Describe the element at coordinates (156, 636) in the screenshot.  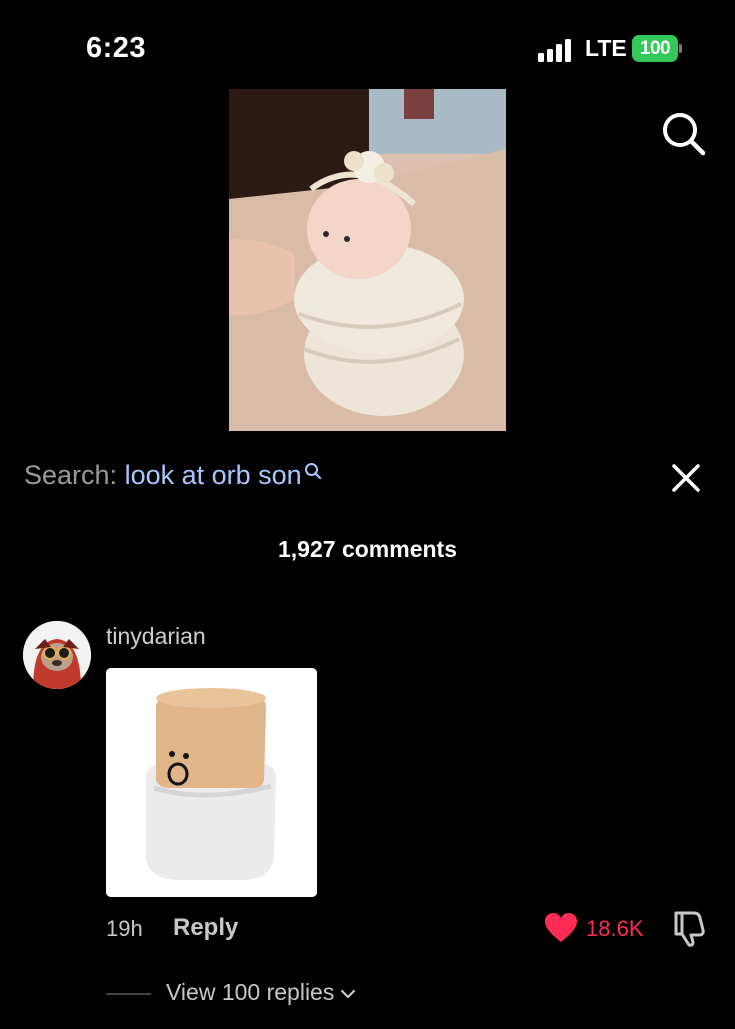
I see `comment-username: tinydarian` at that location.